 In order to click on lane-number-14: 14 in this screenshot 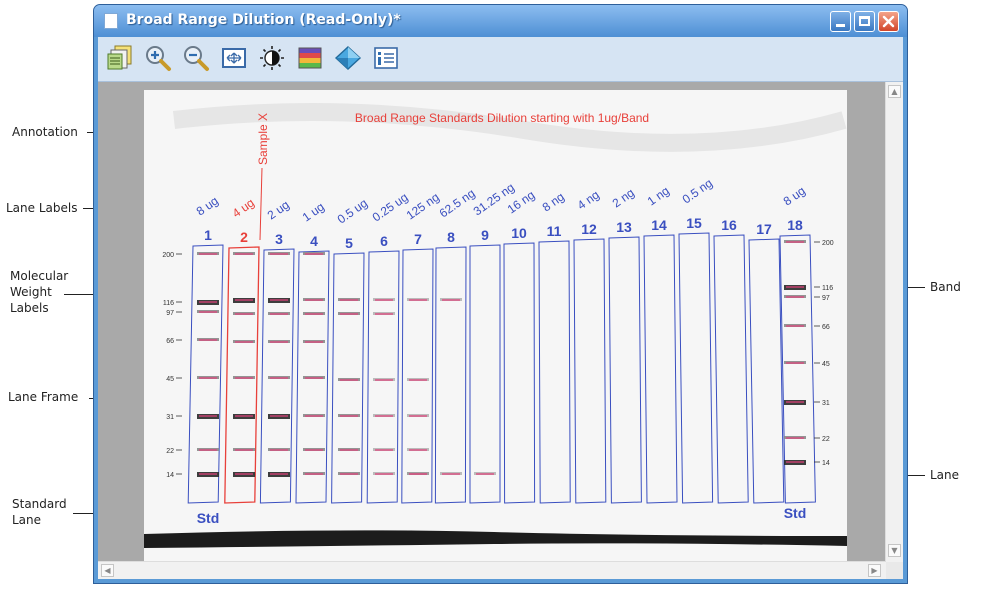, I will do `click(659, 225)`.